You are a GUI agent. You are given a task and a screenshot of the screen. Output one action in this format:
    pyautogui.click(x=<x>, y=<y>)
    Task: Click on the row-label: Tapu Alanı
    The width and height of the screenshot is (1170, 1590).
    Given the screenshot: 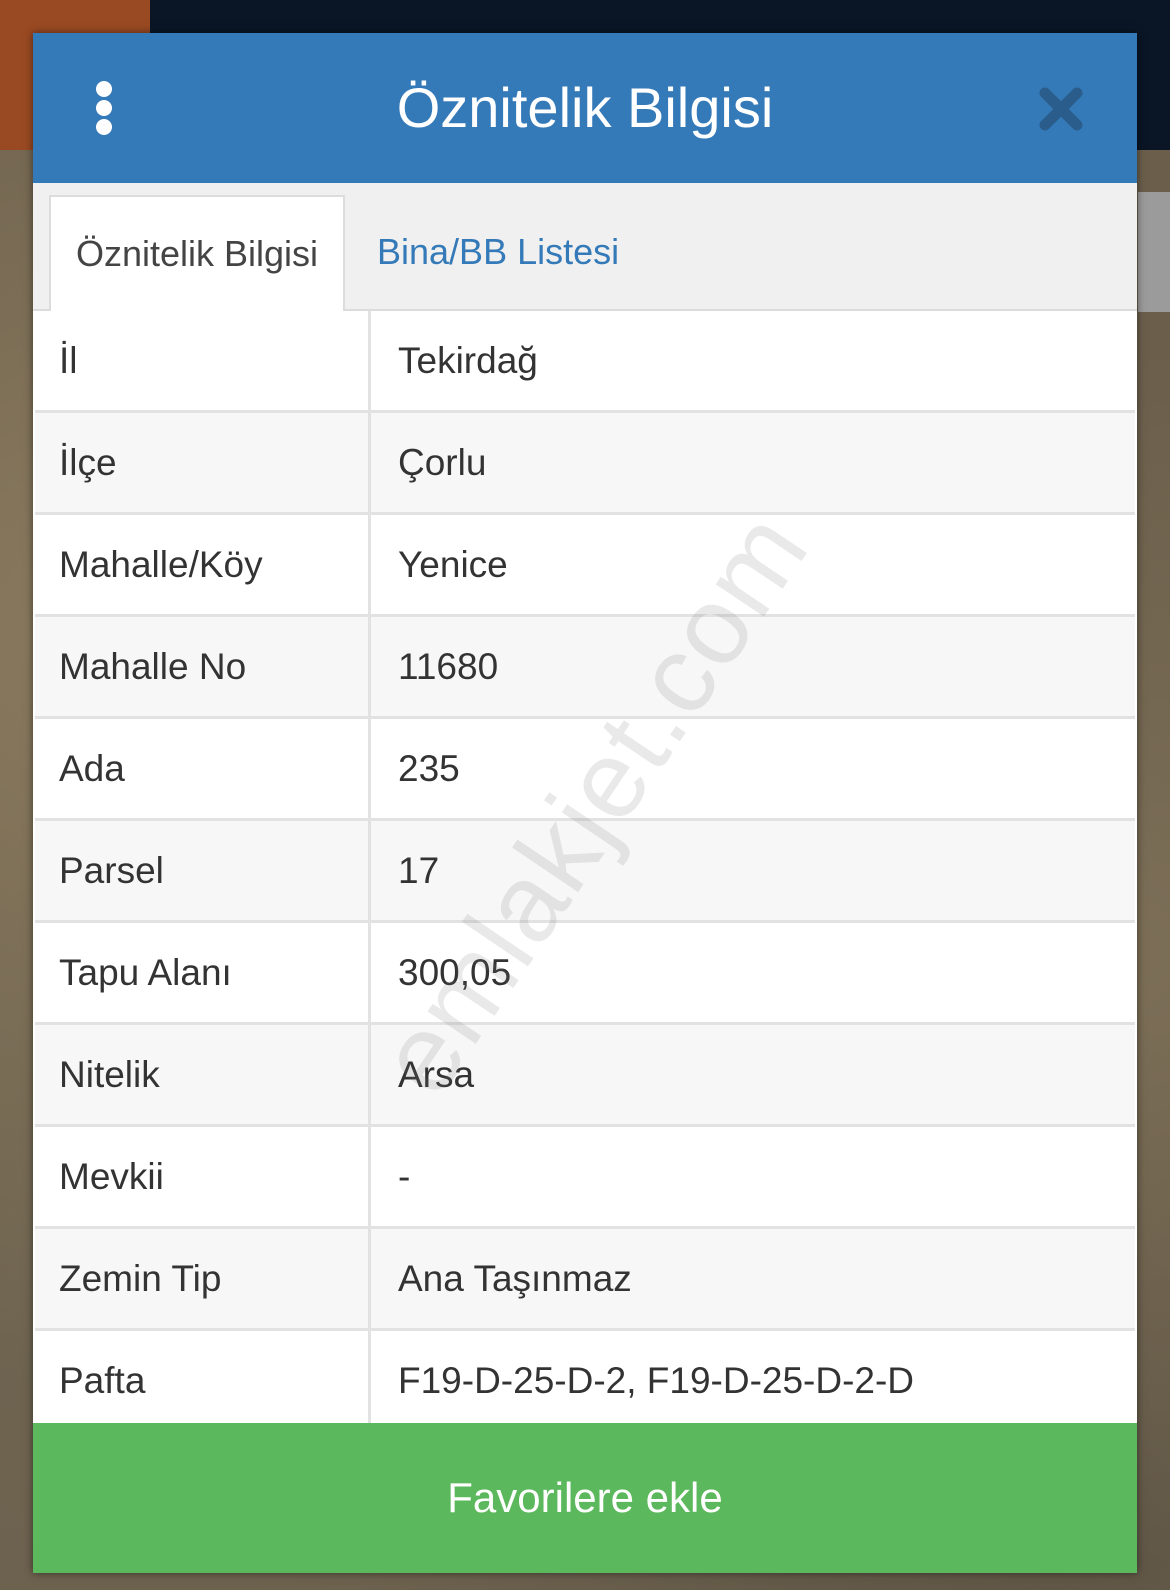 What is the action you would take?
    pyautogui.click(x=203, y=972)
    